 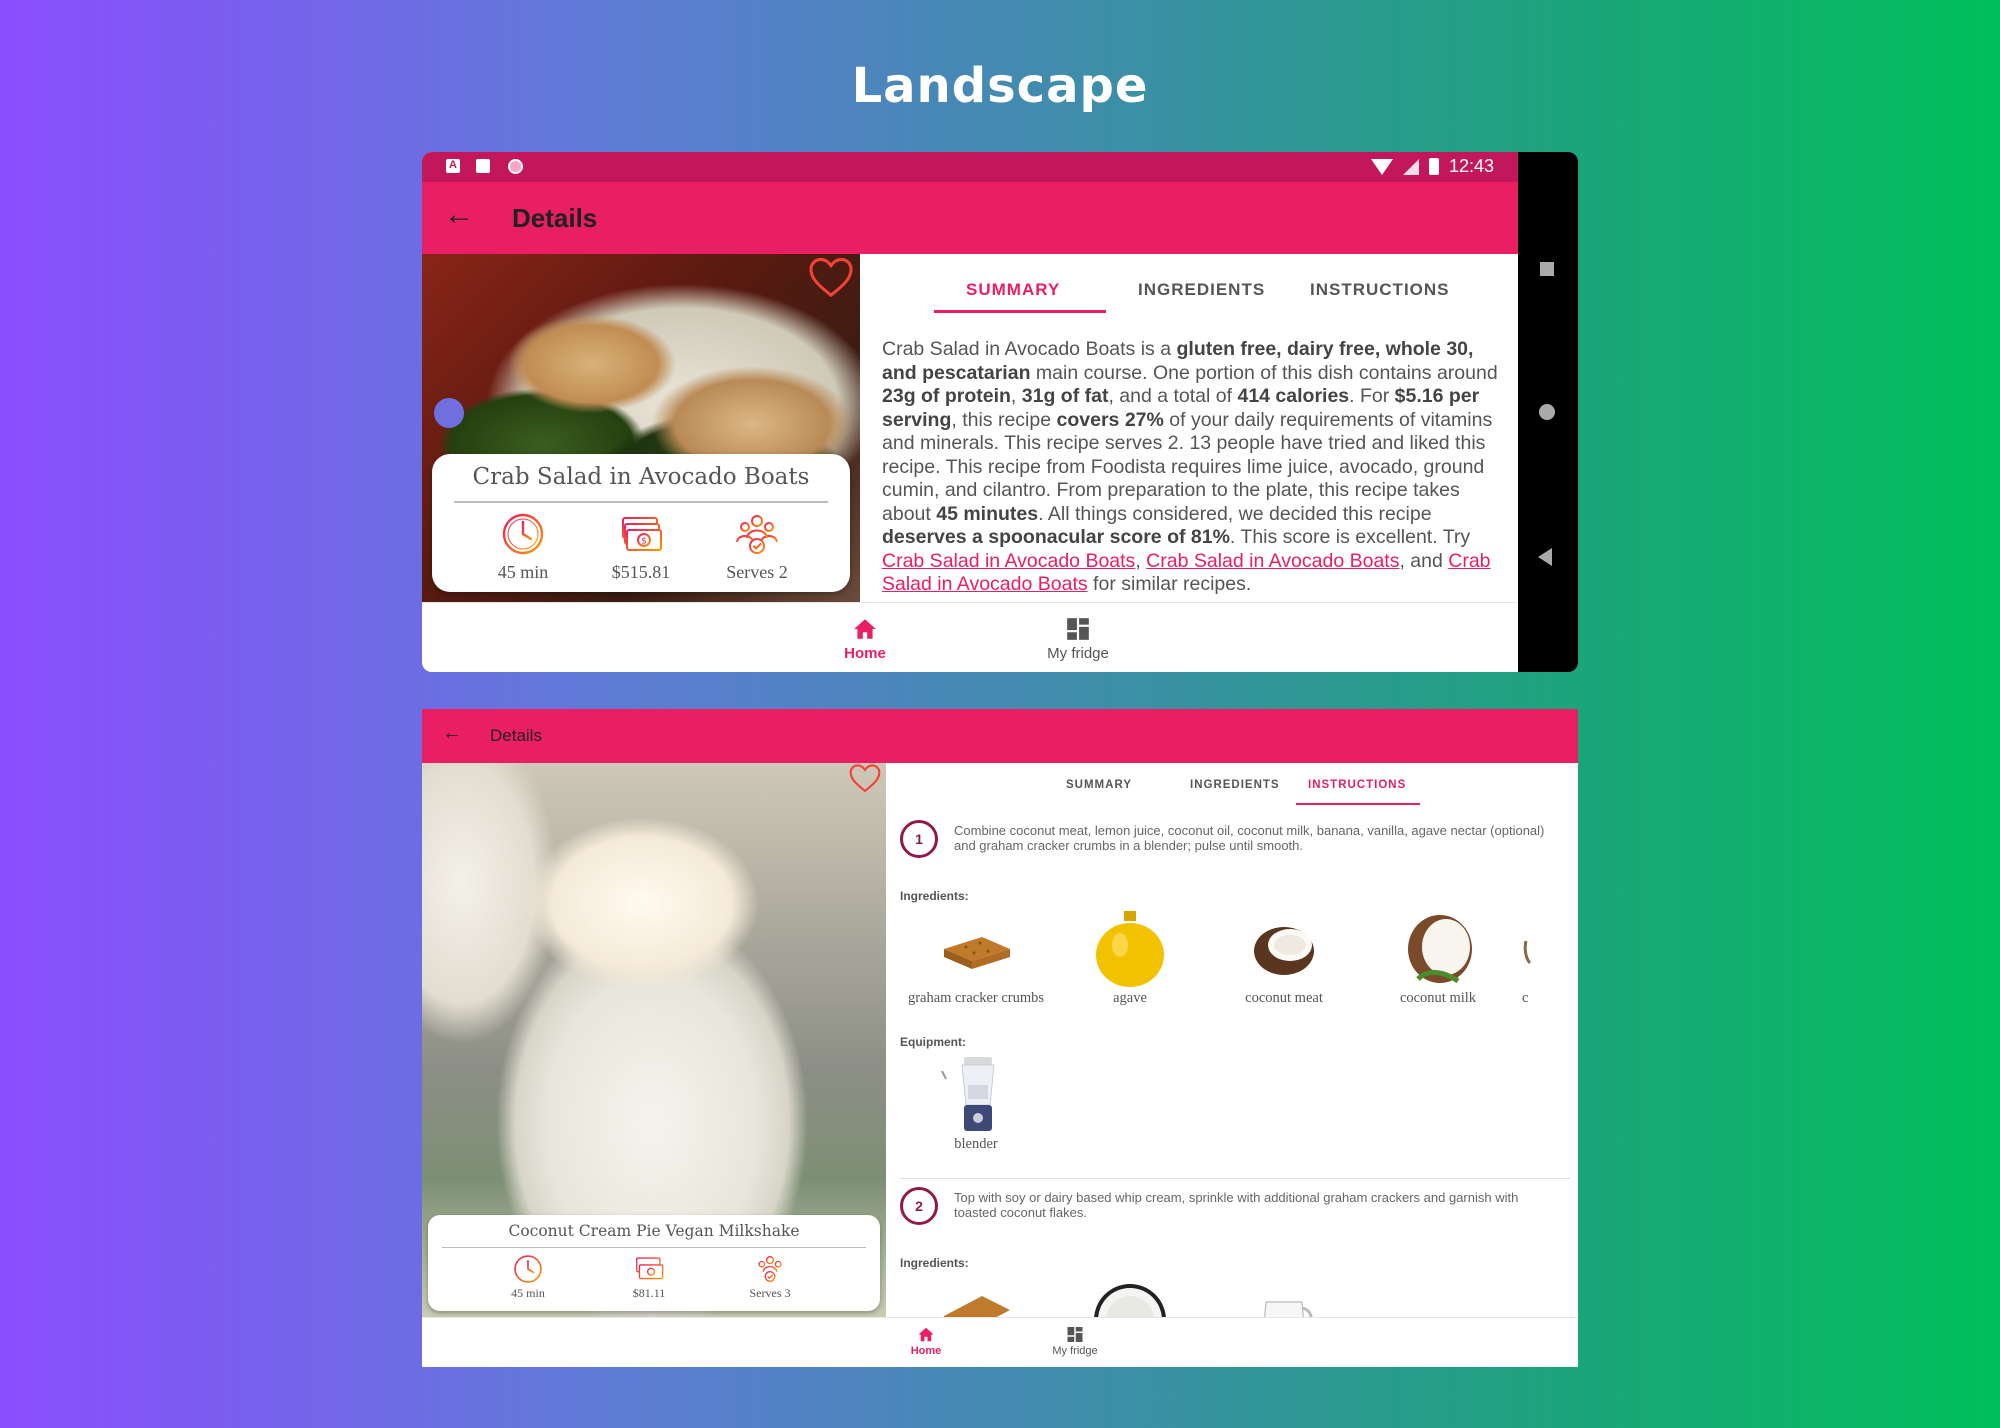 What do you see at coordinates (1284, 949) in the screenshot?
I see `coconut-meat-image` at bounding box center [1284, 949].